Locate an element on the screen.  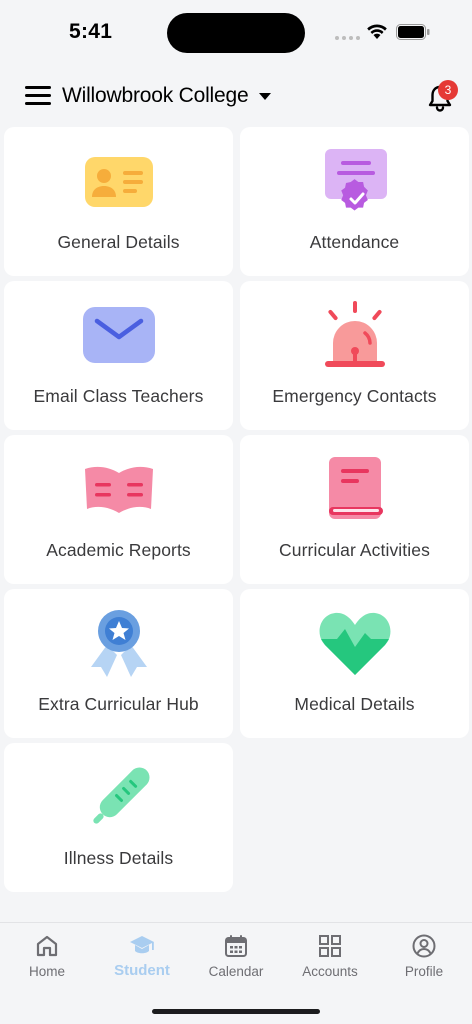
card-email-class-teachers: Email Class Teachers is located at coordinates (118, 355).